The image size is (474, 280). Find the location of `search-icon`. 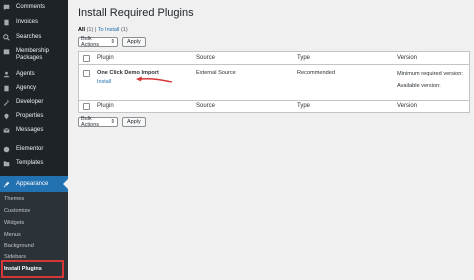

search-icon is located at coordinates (6, 37).